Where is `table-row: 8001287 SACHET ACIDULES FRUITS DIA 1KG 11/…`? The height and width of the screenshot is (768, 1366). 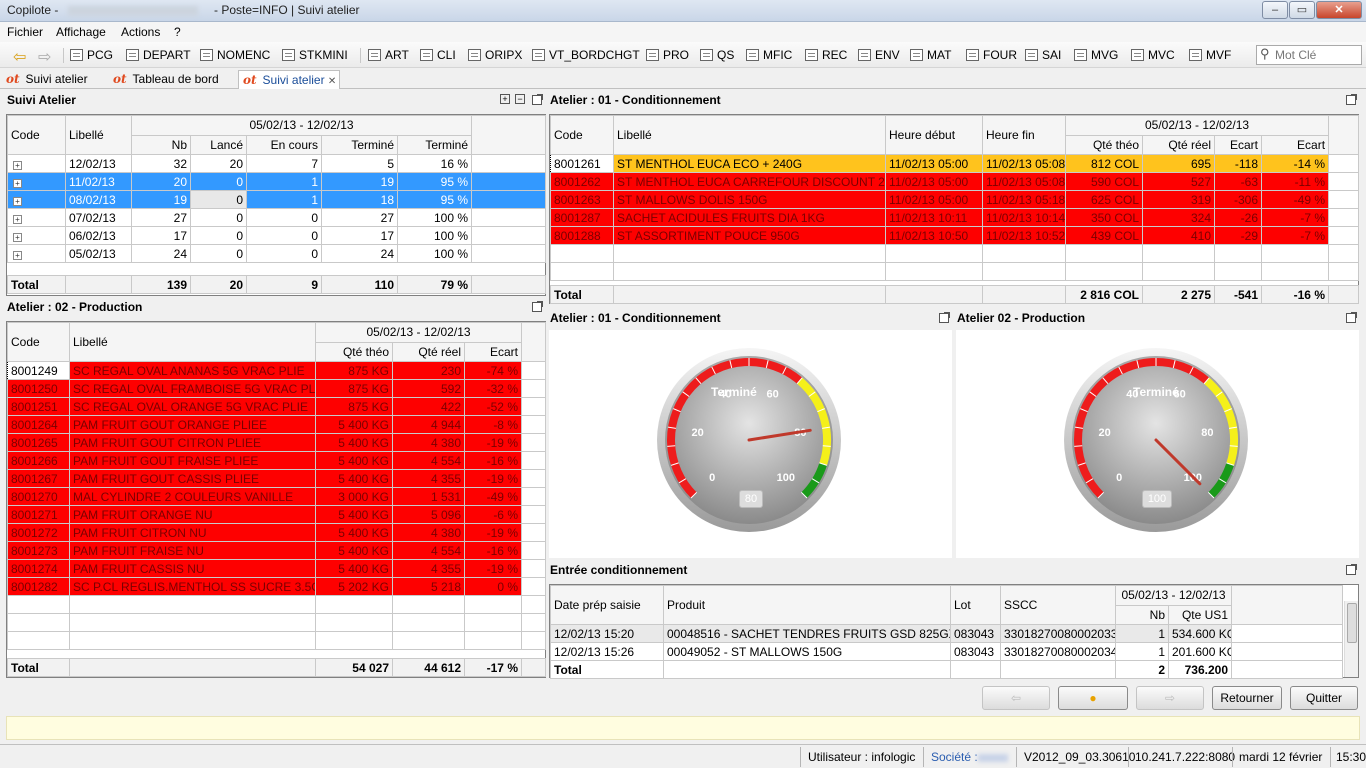
table-row: 8001287 SACHET ACIDULES FRUITS DIA 1KG 11/… is located at coordinates (955, 217).